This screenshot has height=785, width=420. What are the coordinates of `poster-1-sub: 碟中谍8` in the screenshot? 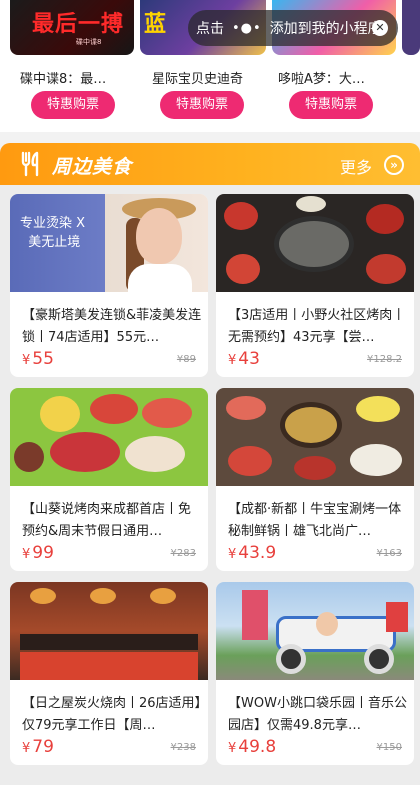 It's located at (89, 42).